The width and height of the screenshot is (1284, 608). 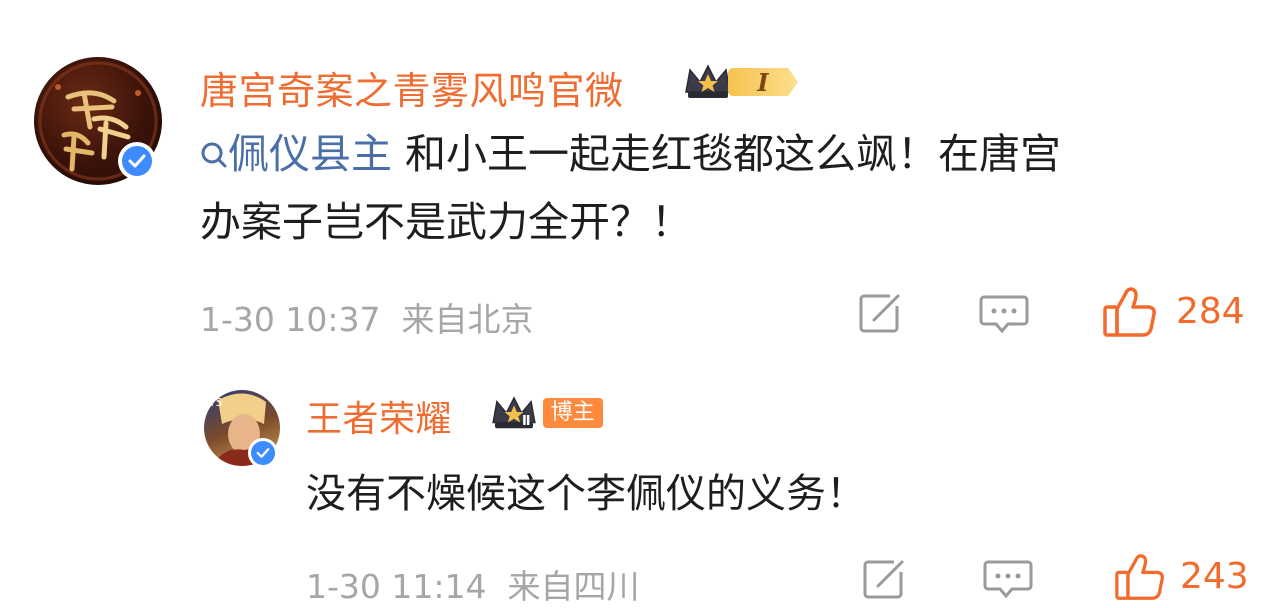 I want to click on member-badge: I, so click(x=740, y=82).